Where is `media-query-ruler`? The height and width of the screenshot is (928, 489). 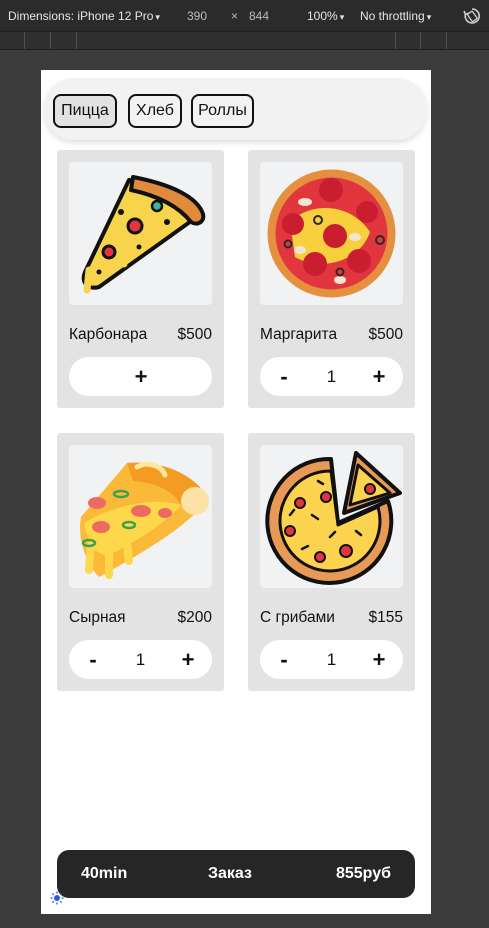 media-query-ruler is located at coordinates (244, 41).